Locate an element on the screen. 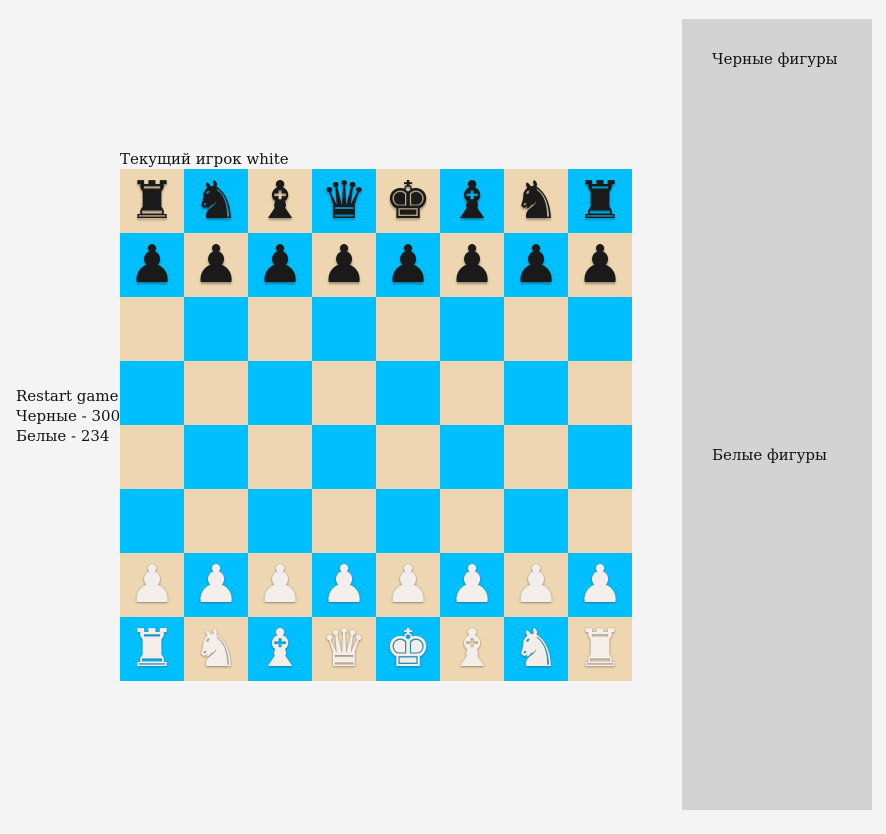  square-b2: ♟ is located at coordinates (216, 585).